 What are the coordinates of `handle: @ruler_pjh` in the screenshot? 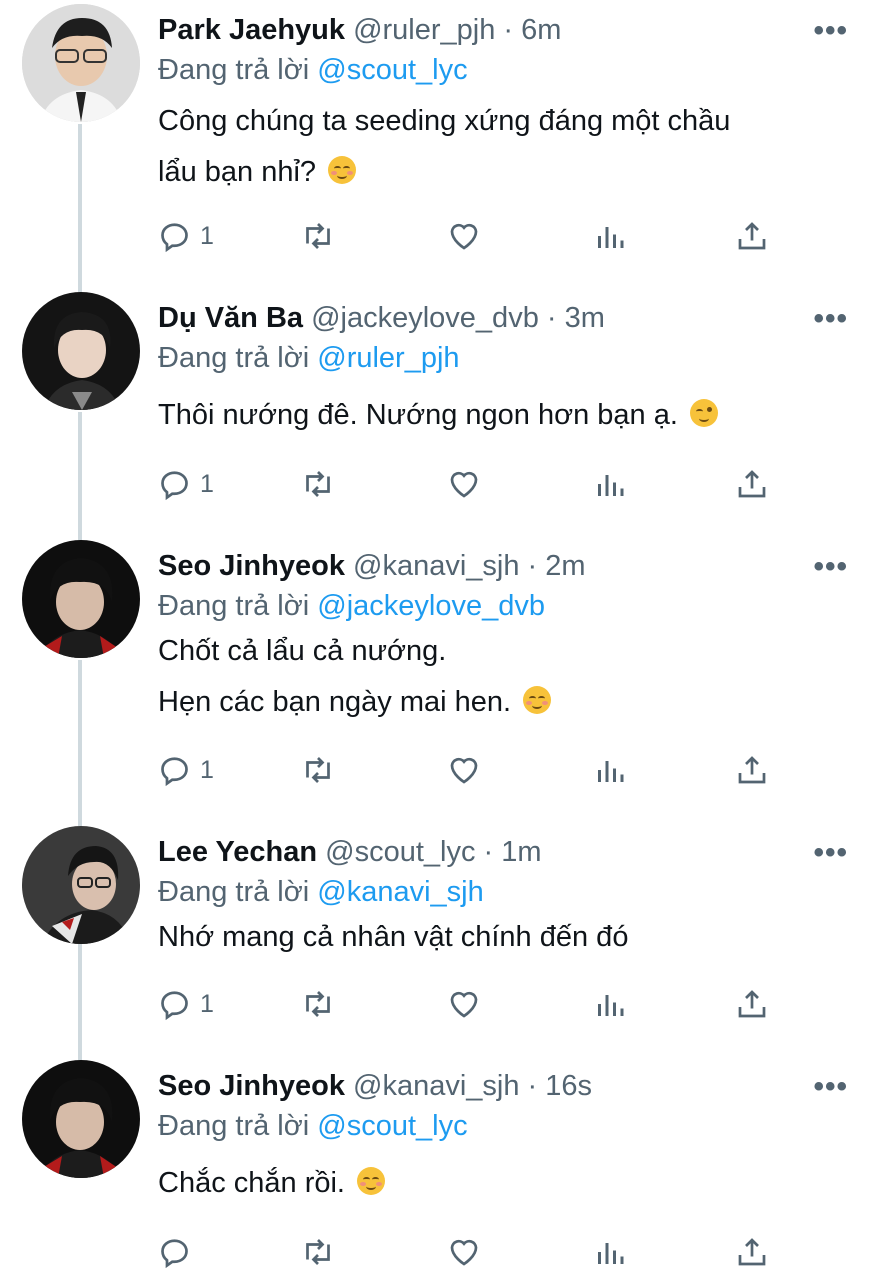 It's located at (424, 30).